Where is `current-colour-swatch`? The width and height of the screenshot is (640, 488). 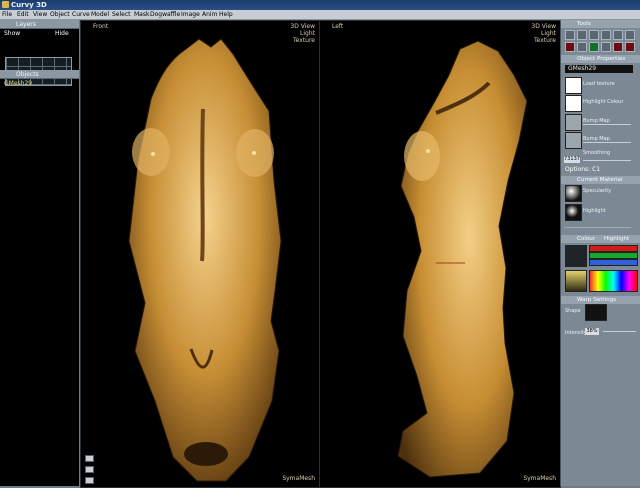
current-colour-swatch is located at coordinates (576, 256).